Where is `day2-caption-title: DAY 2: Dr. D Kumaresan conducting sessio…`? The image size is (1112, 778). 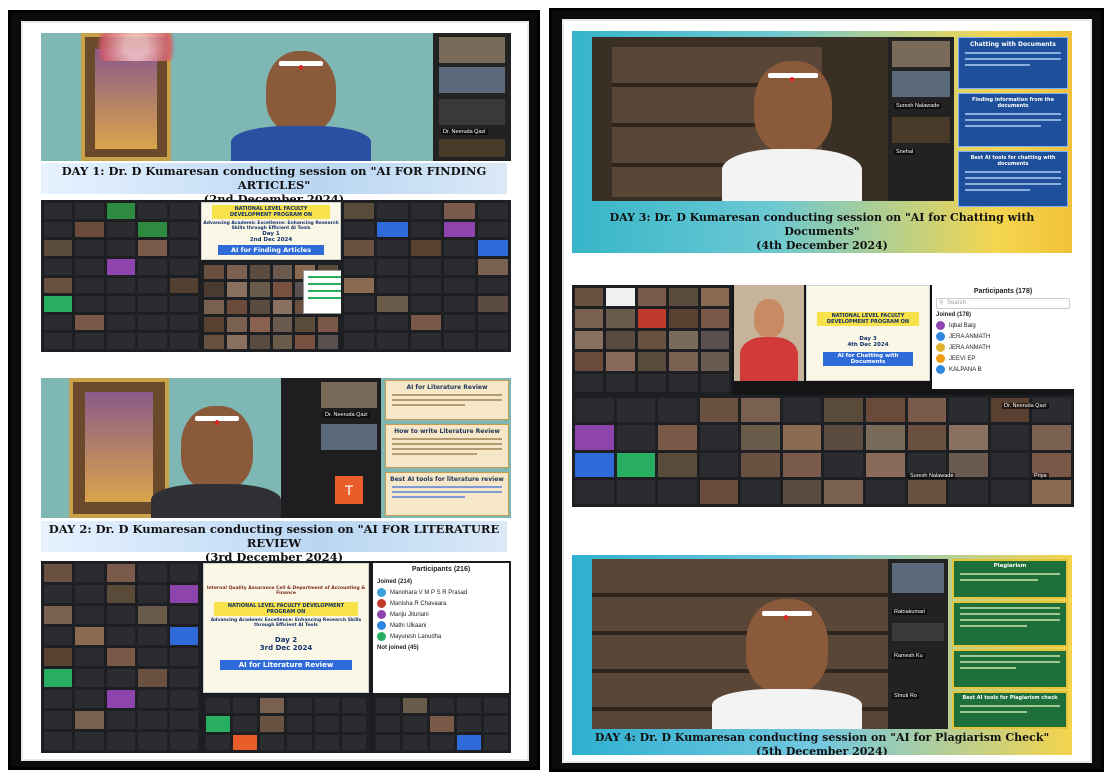 day2-caption-title: DAY 2: Dr. D Kumaresan conducting sessio… is located at coordinates (274, 536).